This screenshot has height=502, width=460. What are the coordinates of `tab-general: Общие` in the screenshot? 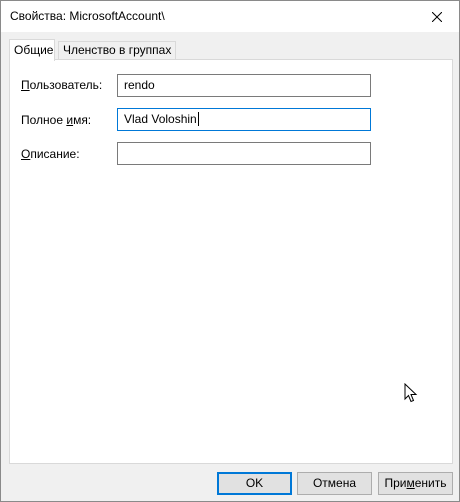 It's located at (32, 50).